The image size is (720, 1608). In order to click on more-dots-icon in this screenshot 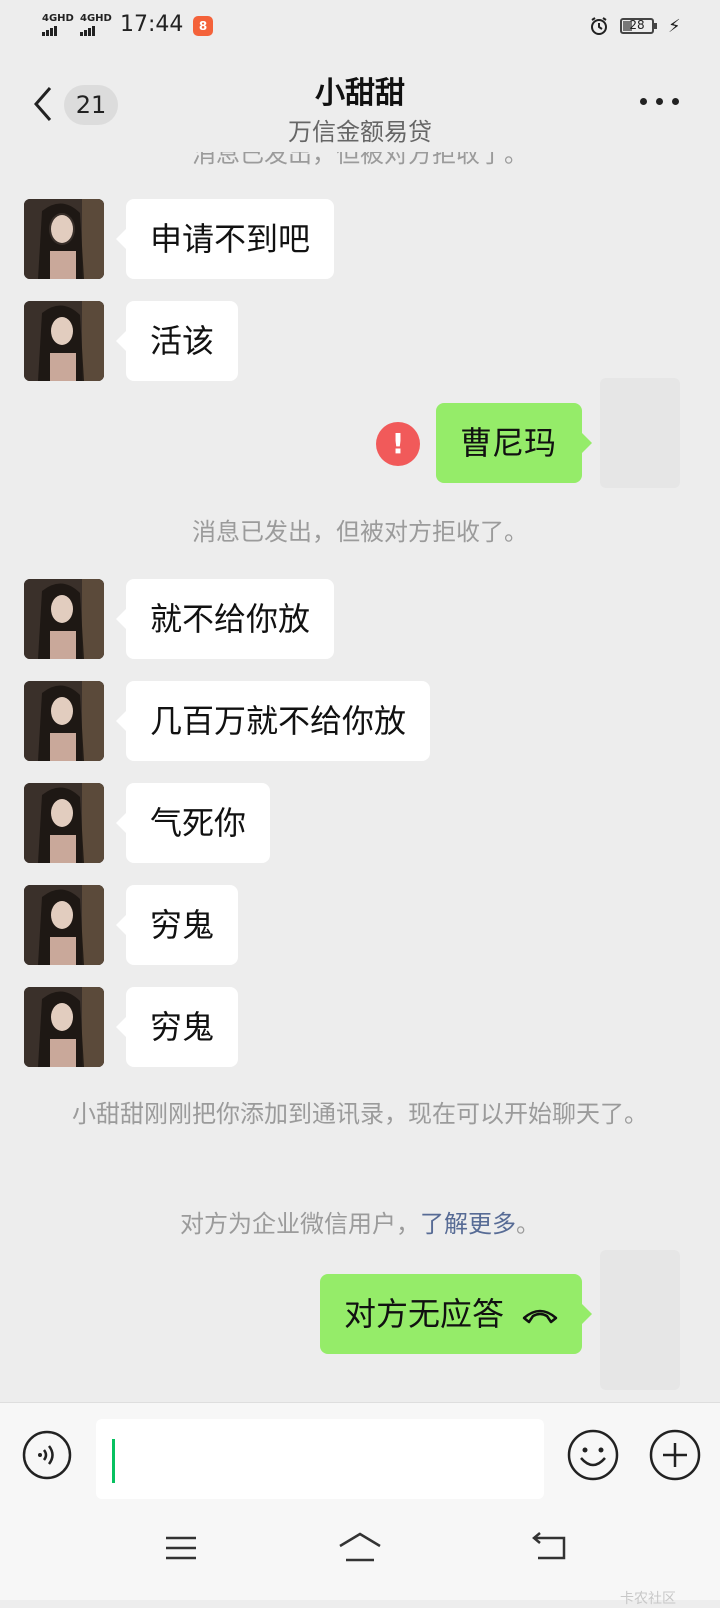, I will do `click(660, 104)`.